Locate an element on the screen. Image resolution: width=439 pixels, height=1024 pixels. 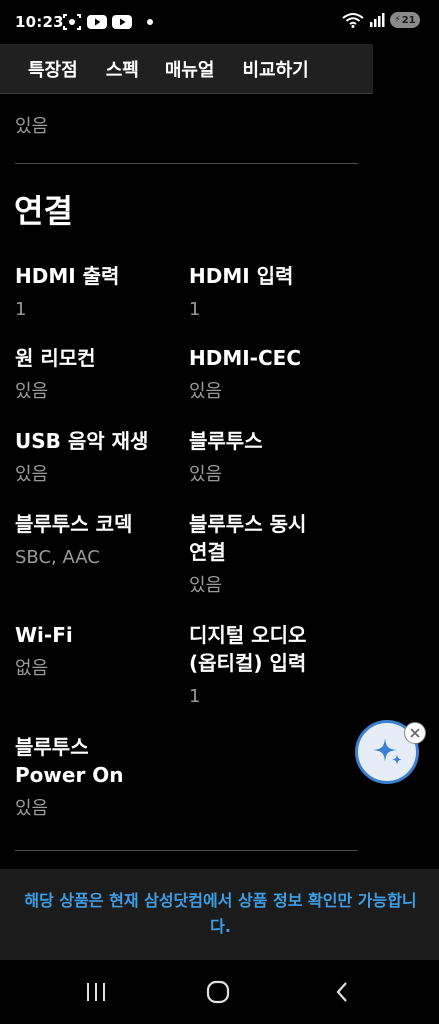
recent-apps-button is located at coordinates (96, 992).